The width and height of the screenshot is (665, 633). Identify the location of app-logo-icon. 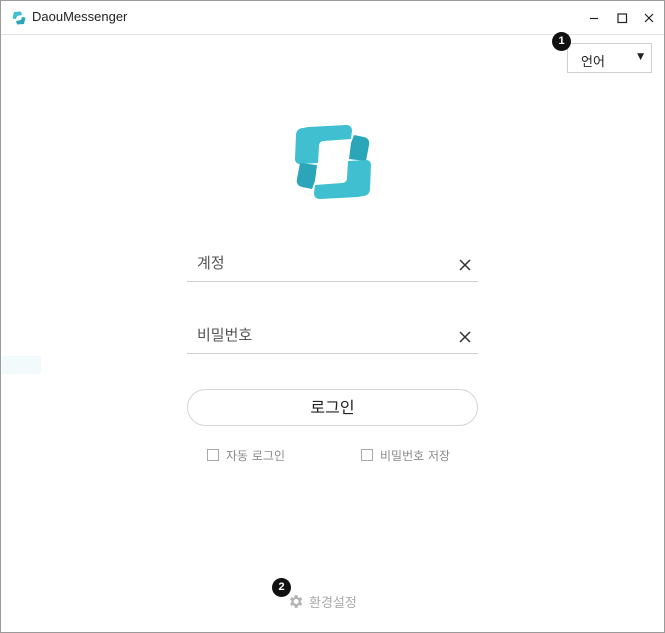
(19, 18).